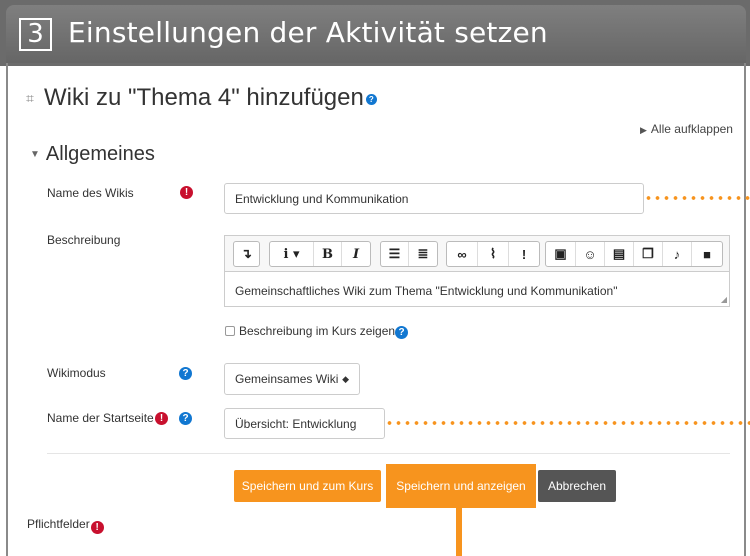 Image resolution: width=750 pixels, height=556 pixels. What do you see at coordinates (643, 130) in the screenshot?
I see `caret-right-icon: ▶` at bounding box center [643, 130].